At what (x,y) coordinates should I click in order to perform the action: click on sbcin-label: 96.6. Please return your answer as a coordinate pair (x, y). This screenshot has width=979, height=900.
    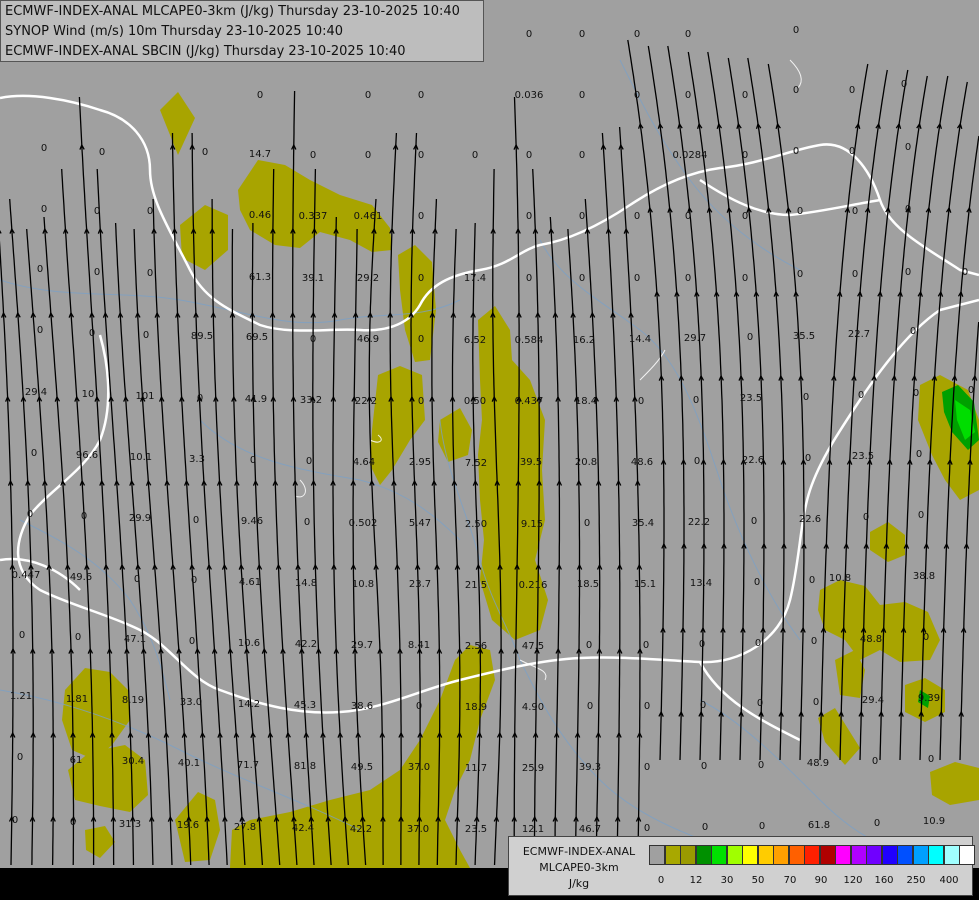
    Looking at the image, I should click on (87, 455).